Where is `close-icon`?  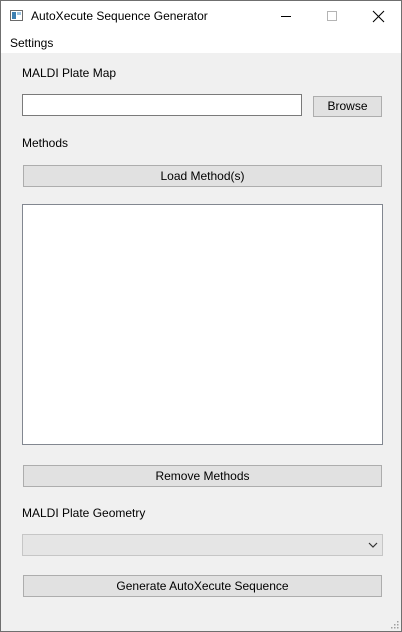 close-icon is located at coordinates (378, 16).